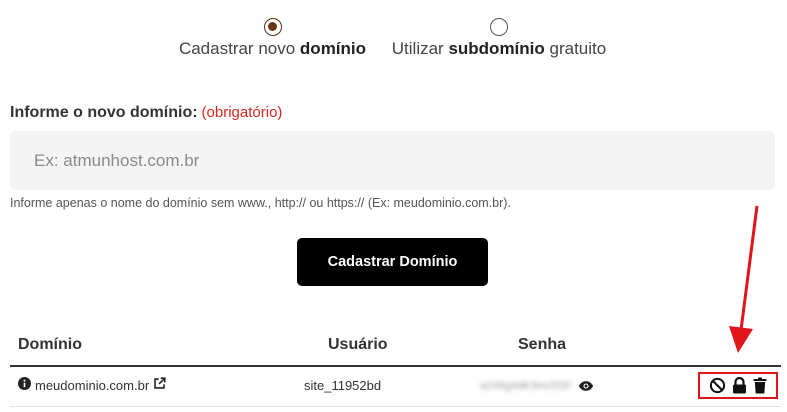 The width and height of the screenshot is (787, 412). Describe the element at coordinates (272, 48) in the screenshot. I see `radio-new-domain-label: Cadastrar novo domínio` at that location.